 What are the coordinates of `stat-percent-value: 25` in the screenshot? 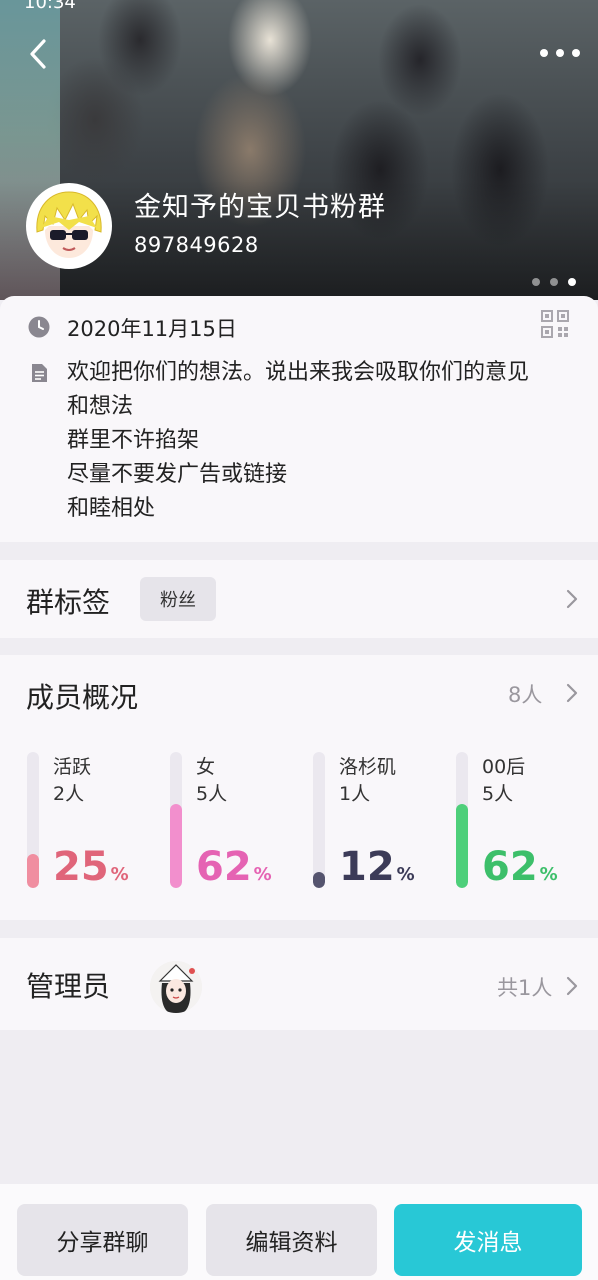 It's located at (81, 867).